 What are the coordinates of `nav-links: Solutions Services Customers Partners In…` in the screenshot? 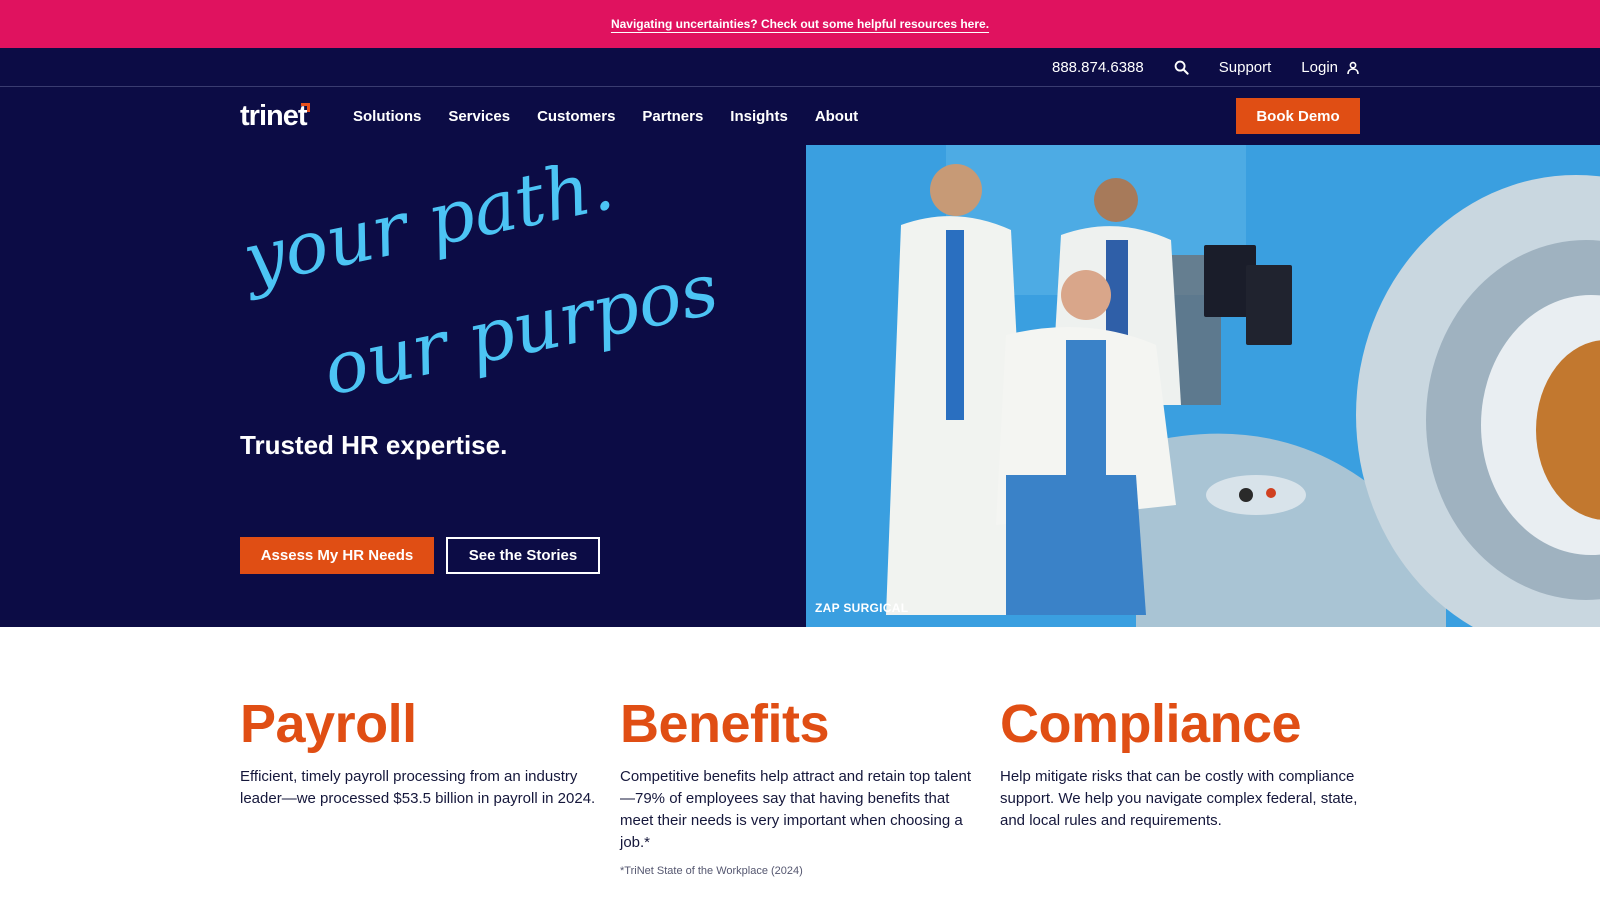 It's located at (605, 116).